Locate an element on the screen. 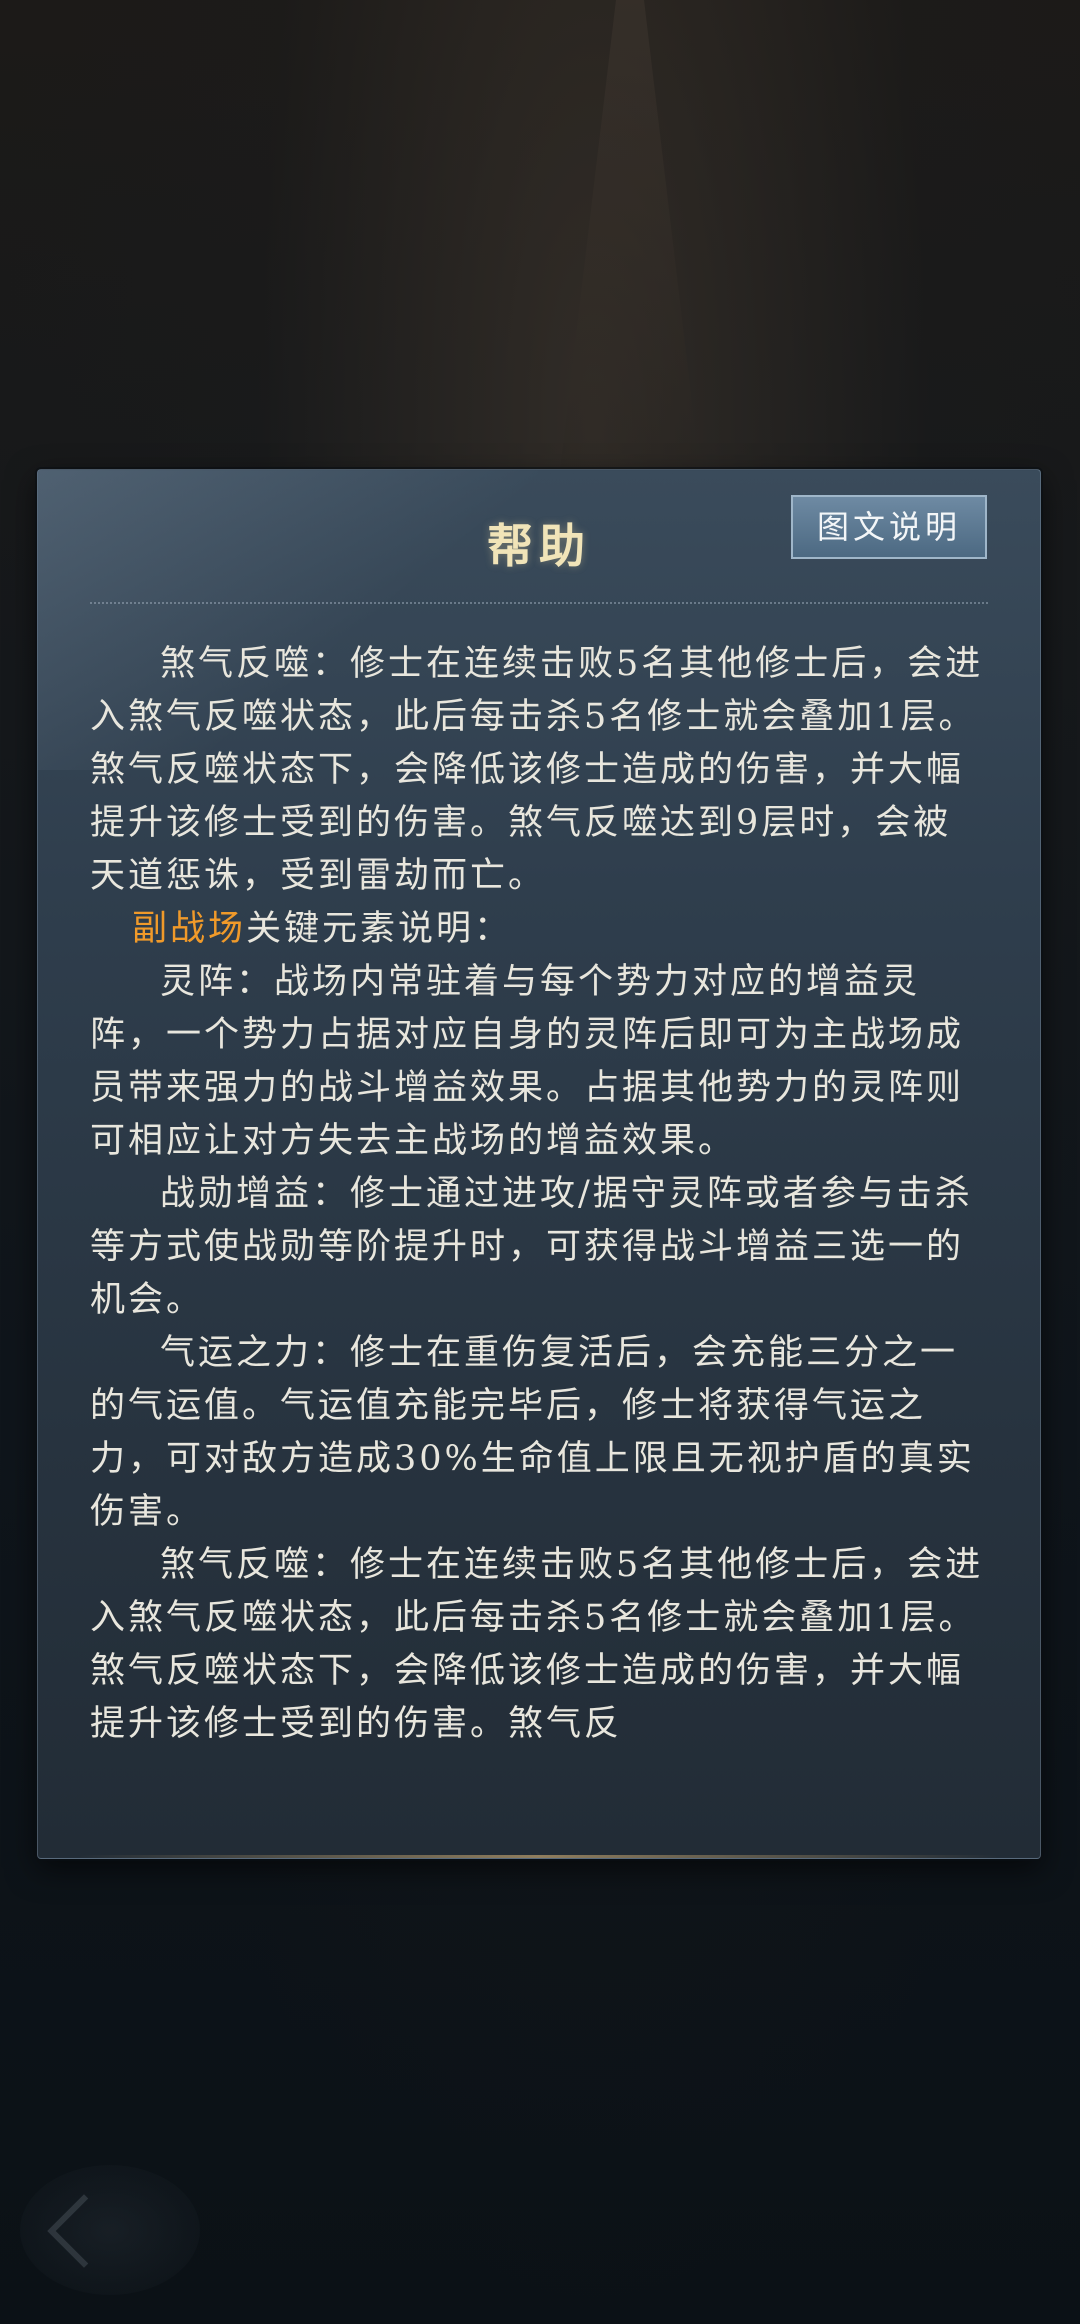  help-subheading: 副战场关键元素说明： is located at coordinates (539, 929).